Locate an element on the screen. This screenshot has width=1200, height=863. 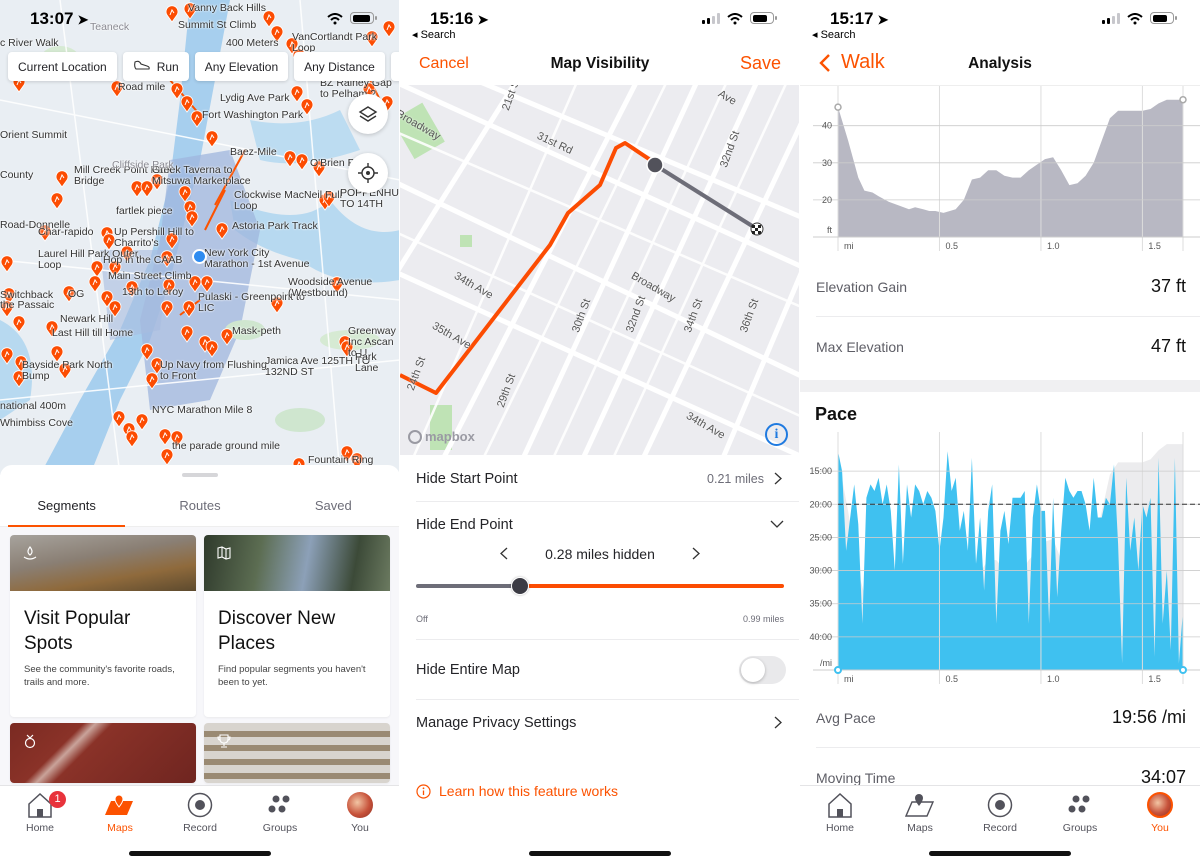
current-location-button is located at coordinates (368, 173).